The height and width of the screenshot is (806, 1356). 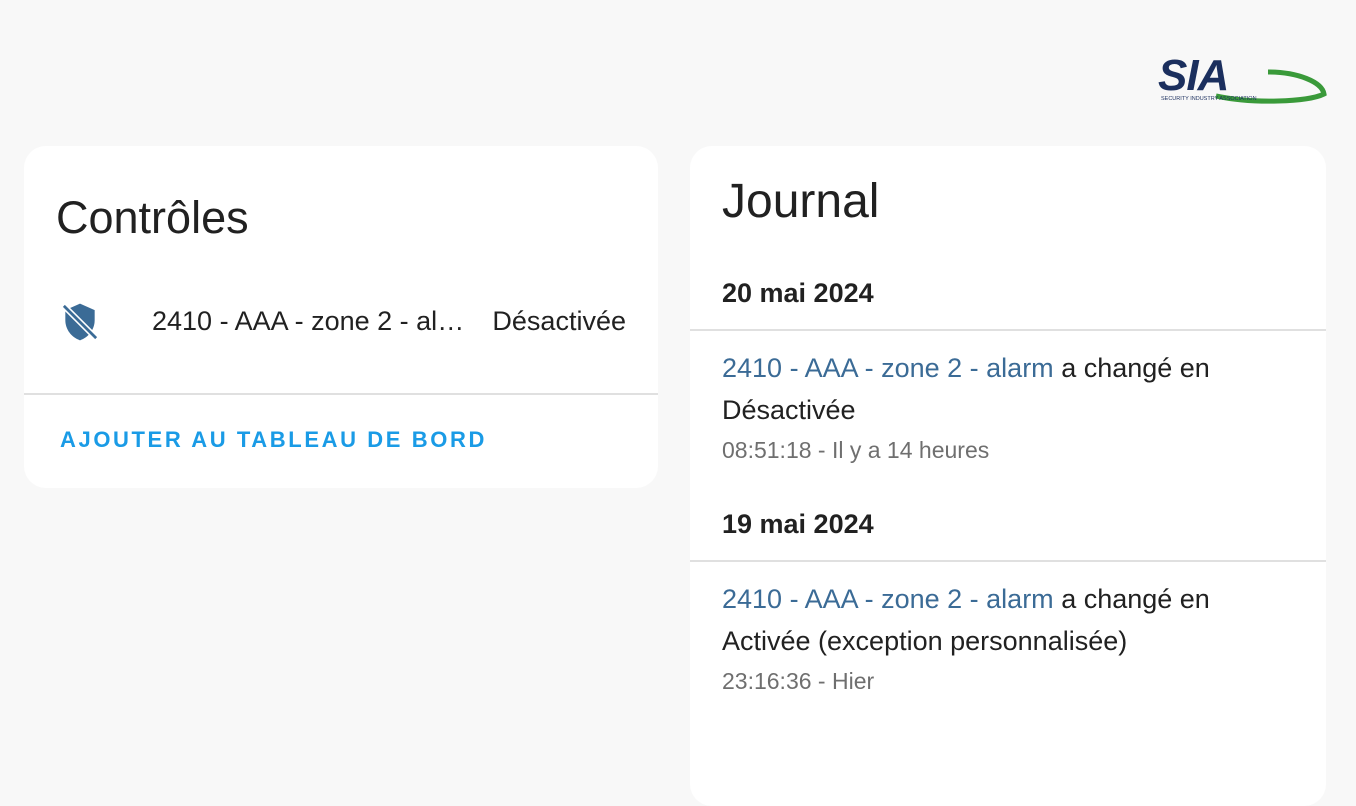 What do you see at coordinates (559, 321) in the screenshot?
I see `entity-state: Désactivée` at bounding box center [559, 321].